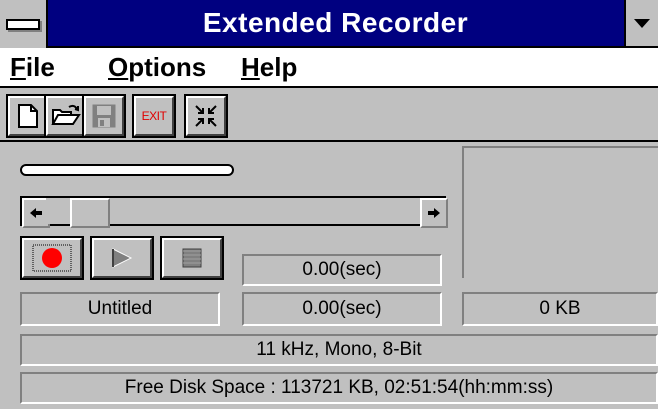 This screenshot has height=409, width=658. What do you see at coordinates (90, 213) in the screenshot?
I see `scroll-thumb` at bounding box center [90, 213].